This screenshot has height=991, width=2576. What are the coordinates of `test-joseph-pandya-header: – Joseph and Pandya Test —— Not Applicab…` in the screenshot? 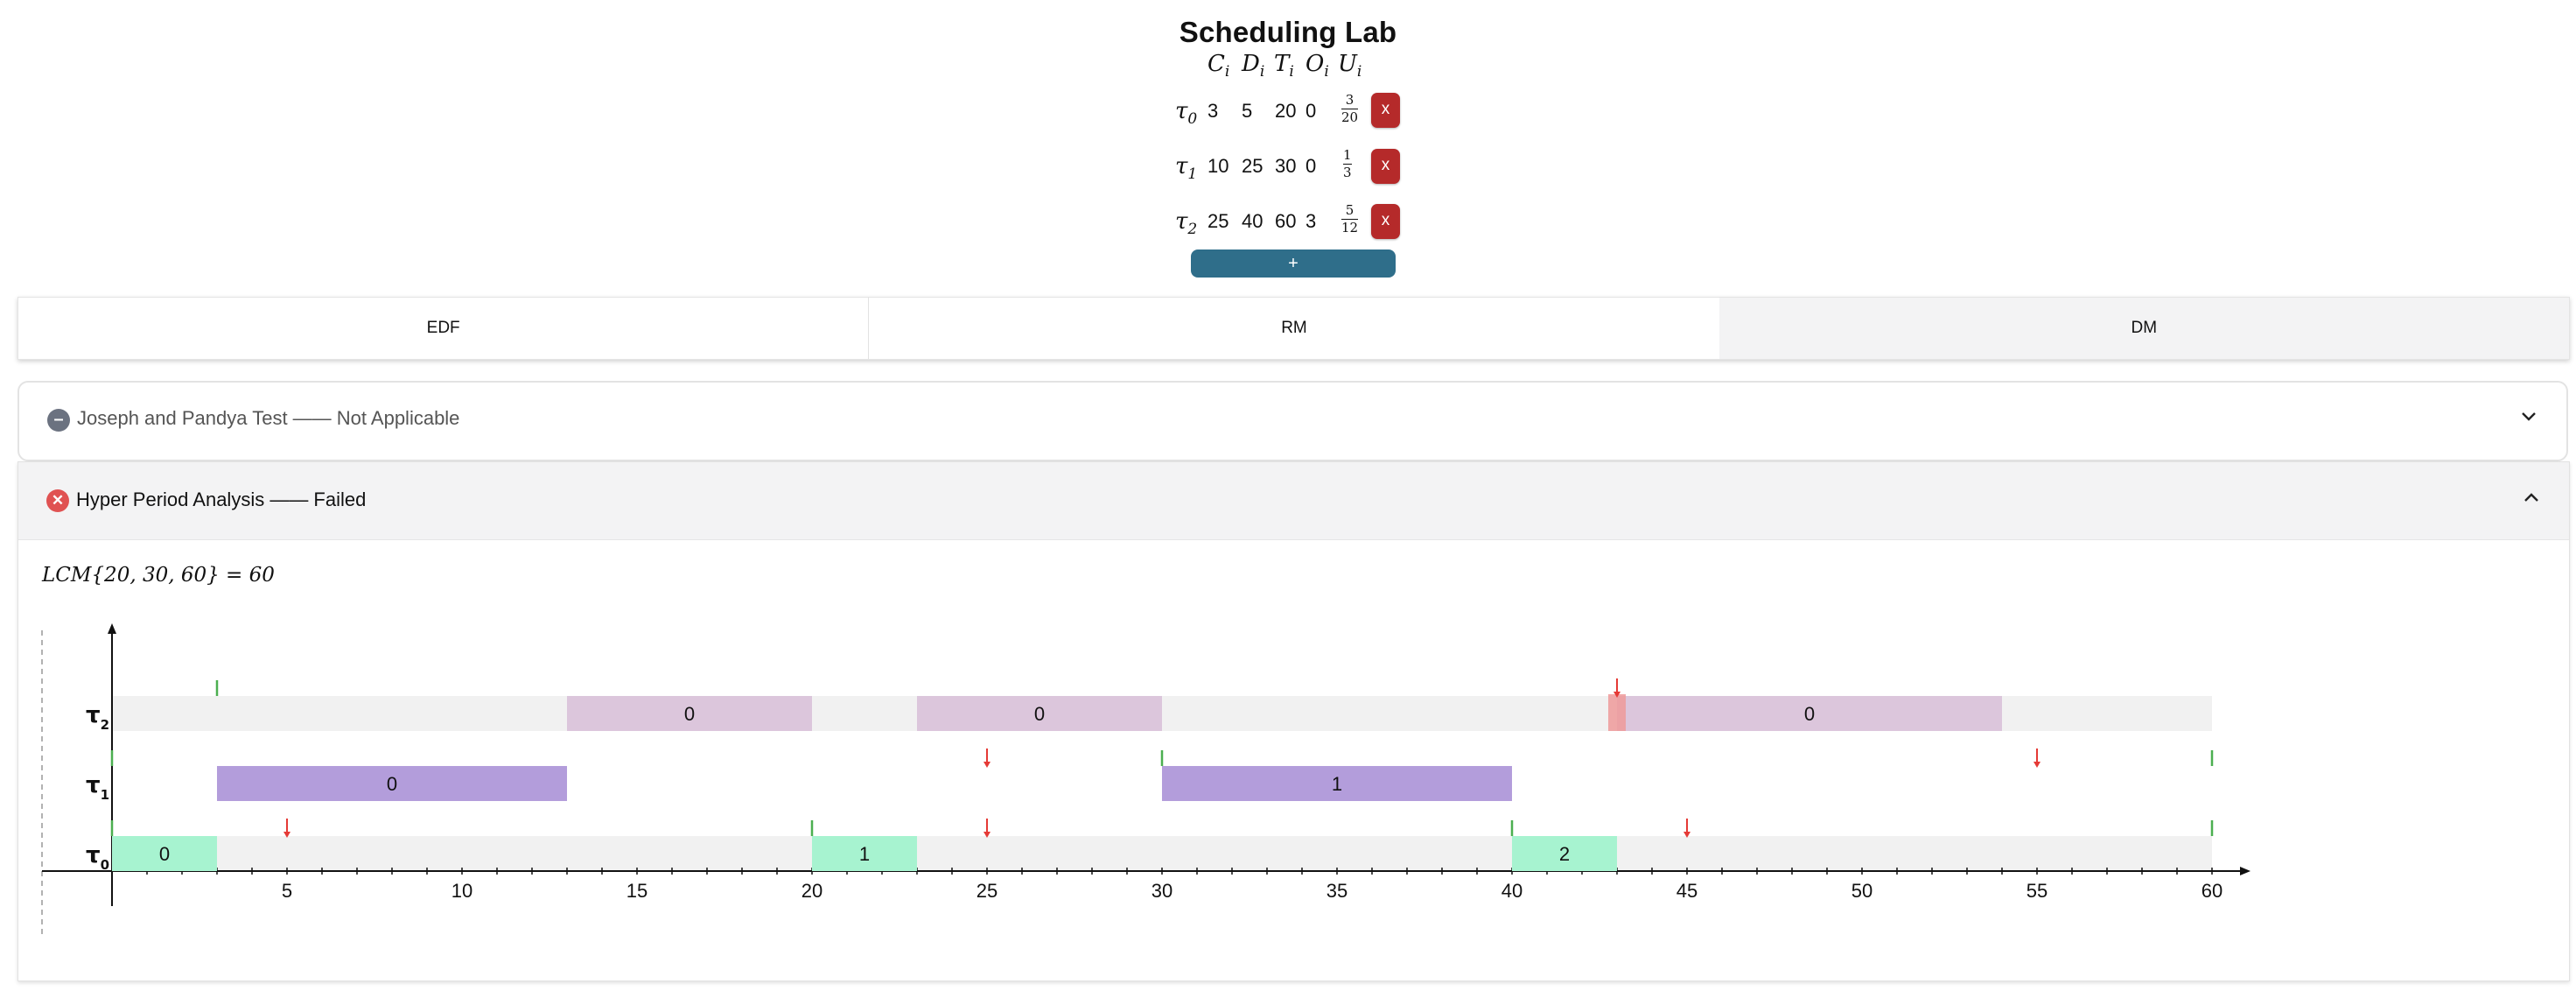 It's located at (1293, 421).